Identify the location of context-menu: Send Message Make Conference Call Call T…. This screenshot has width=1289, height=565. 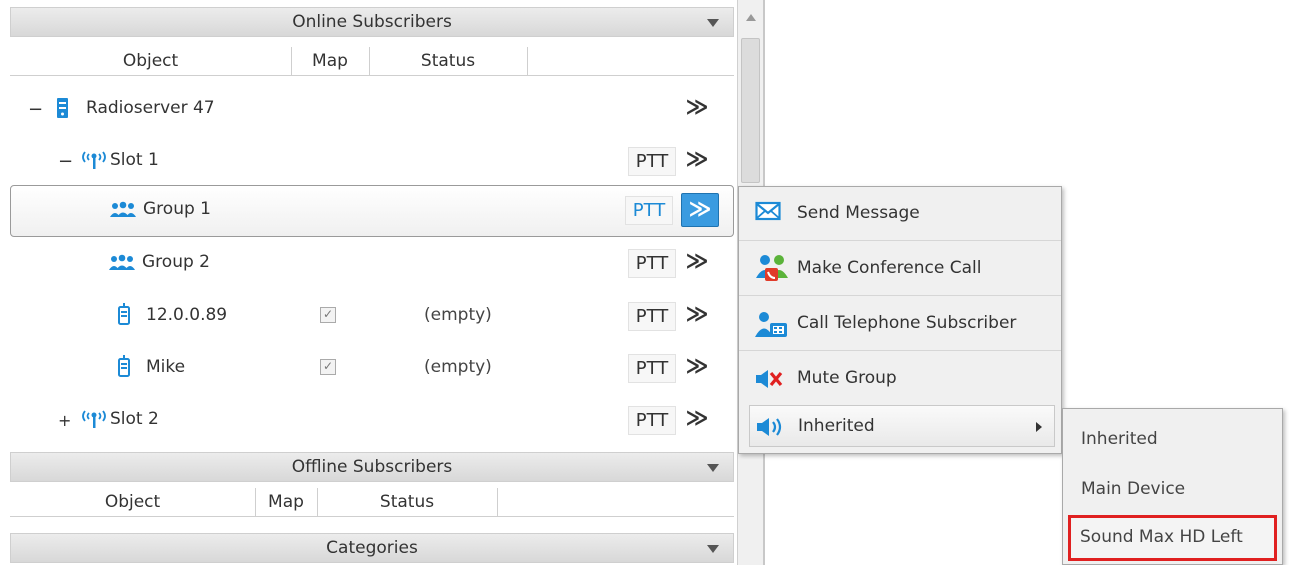
(900, 320).